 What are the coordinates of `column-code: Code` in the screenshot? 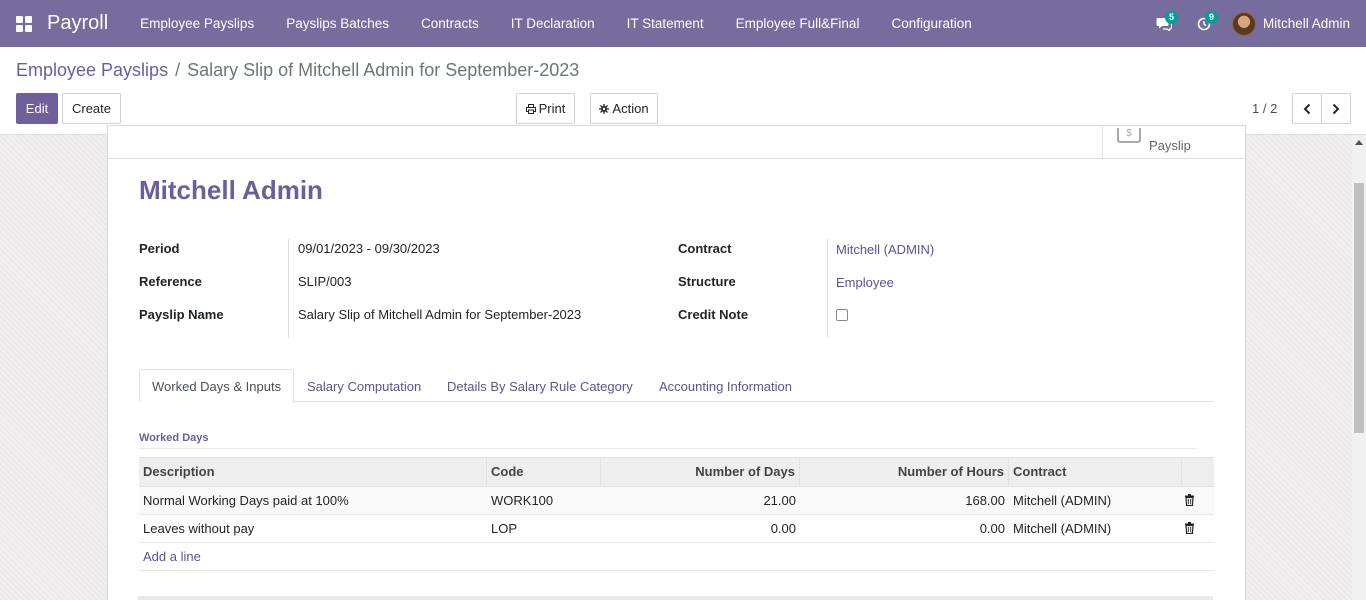 It's located at (544, 472).